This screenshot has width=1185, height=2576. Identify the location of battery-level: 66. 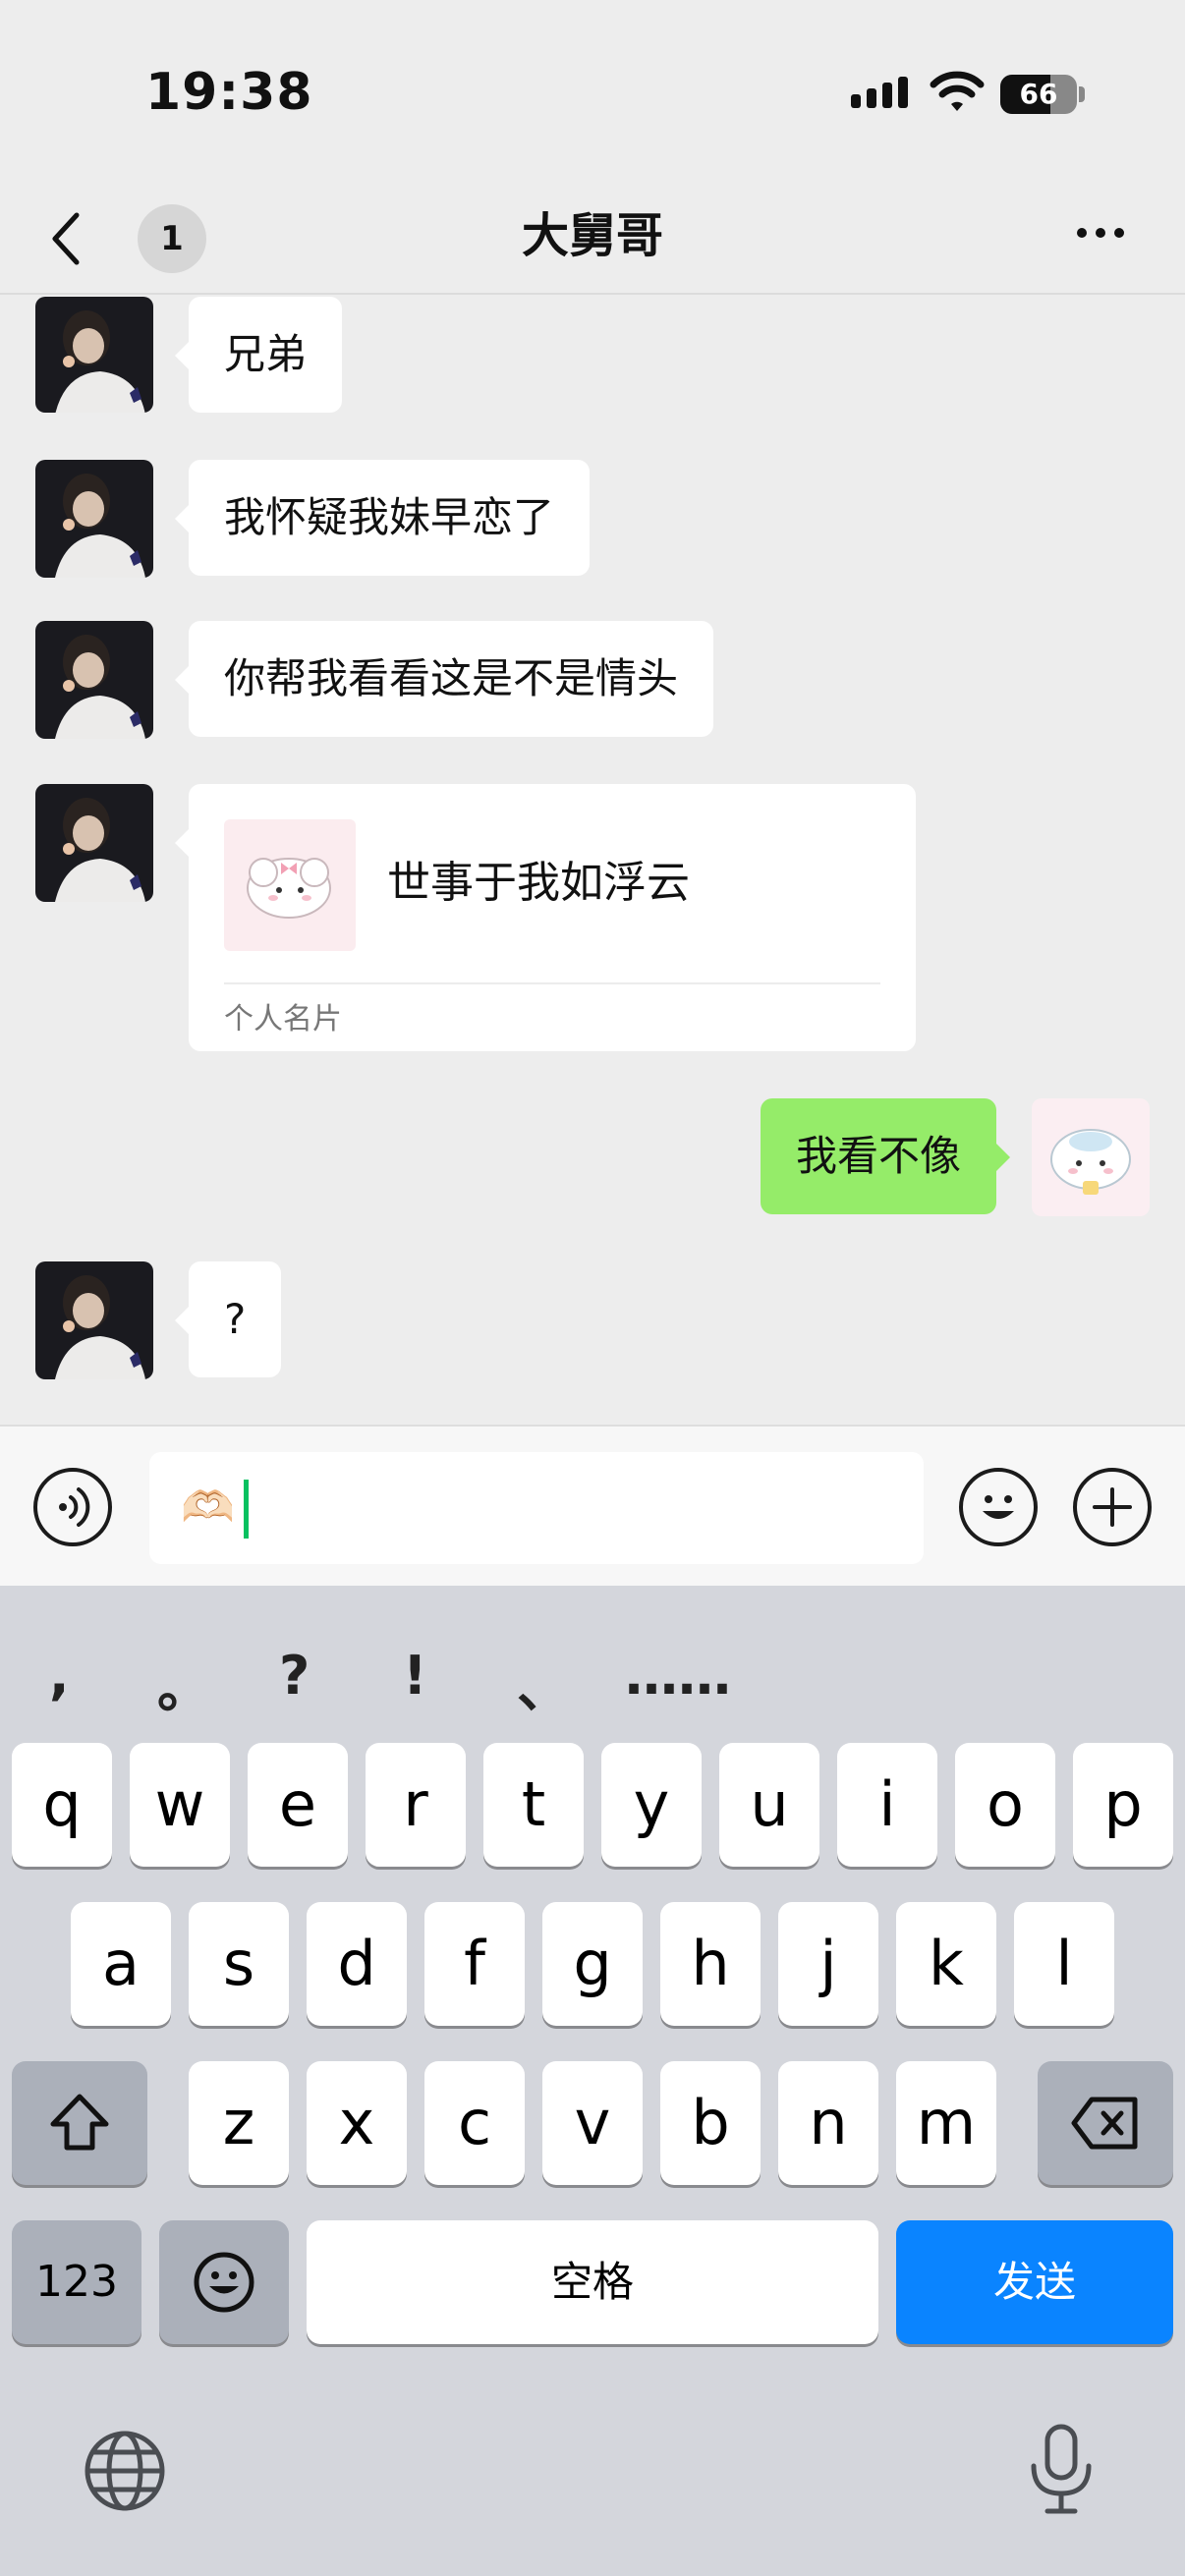
(1038, 94).